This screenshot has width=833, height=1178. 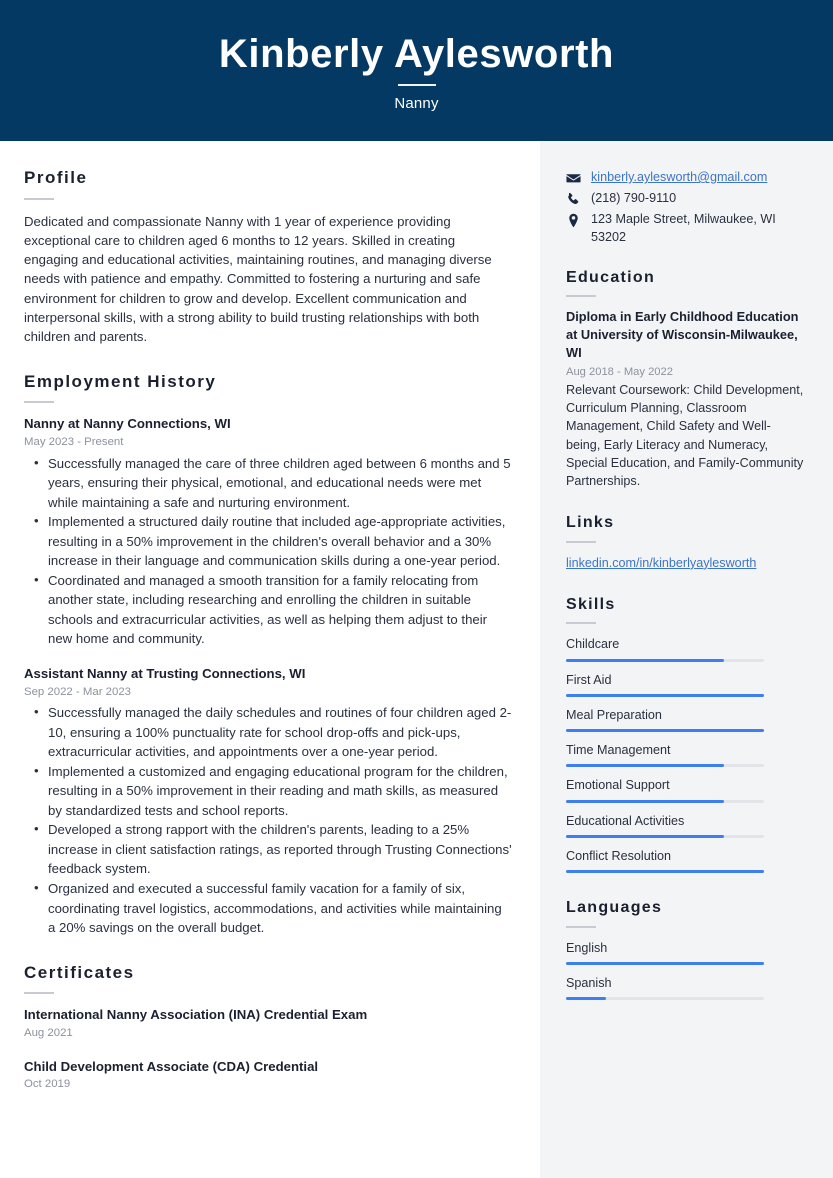 I want to click on language-bar-track, so click(x=665, y=964).